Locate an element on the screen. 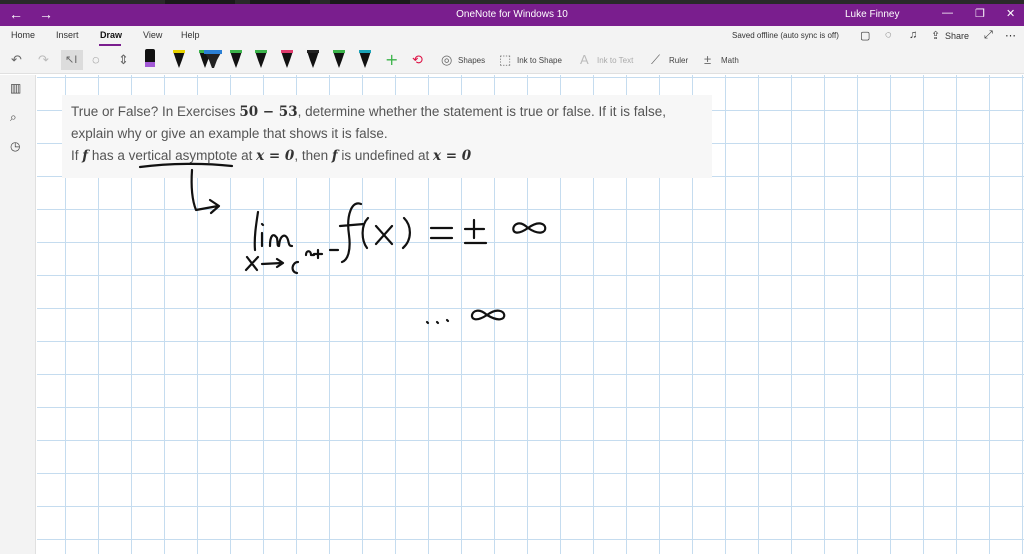  math-icon: ± is located at coordinates (707, 59).